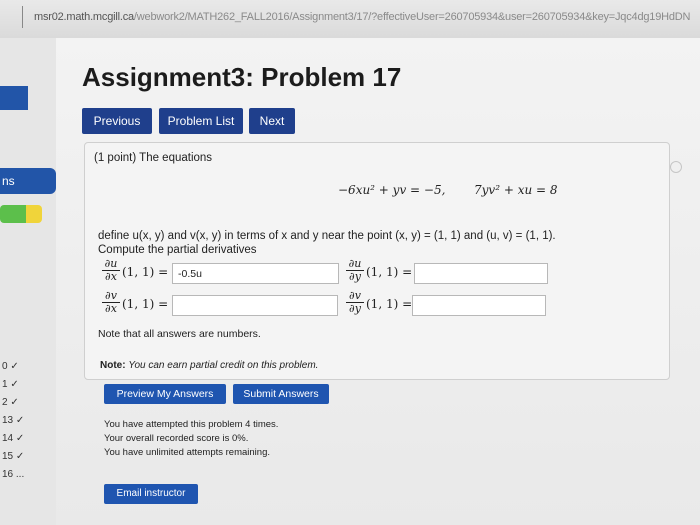 The height and width of the screenshot is (525, 700). What do you see at coordinates (21, 214) in the screenshot?
I see `progress-indicator` at bounding box center [21, 214].